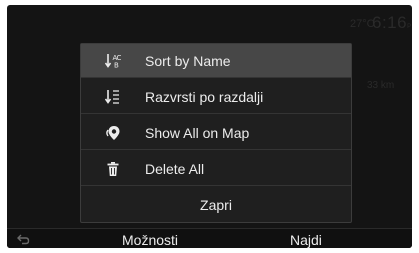 Image resolution: width=419 pixels, height=253 pixels. Describe the element at coordinates (204, 96) in the screenshot. I see `menu-item-label: Razvrsti po razdalji` at that location.